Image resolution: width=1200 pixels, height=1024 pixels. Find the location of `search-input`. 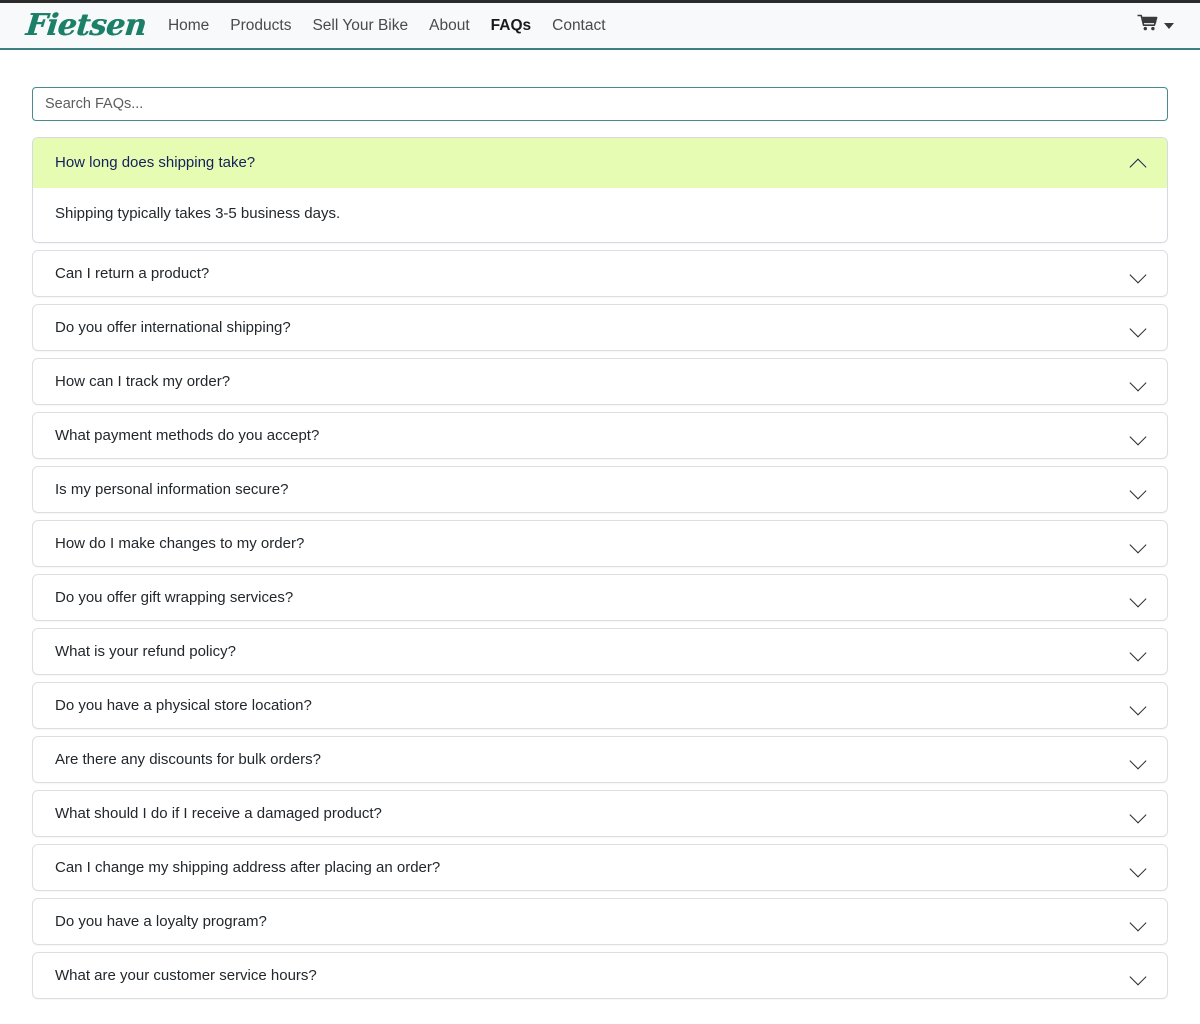

search-input is located at coordinates (600, 104).